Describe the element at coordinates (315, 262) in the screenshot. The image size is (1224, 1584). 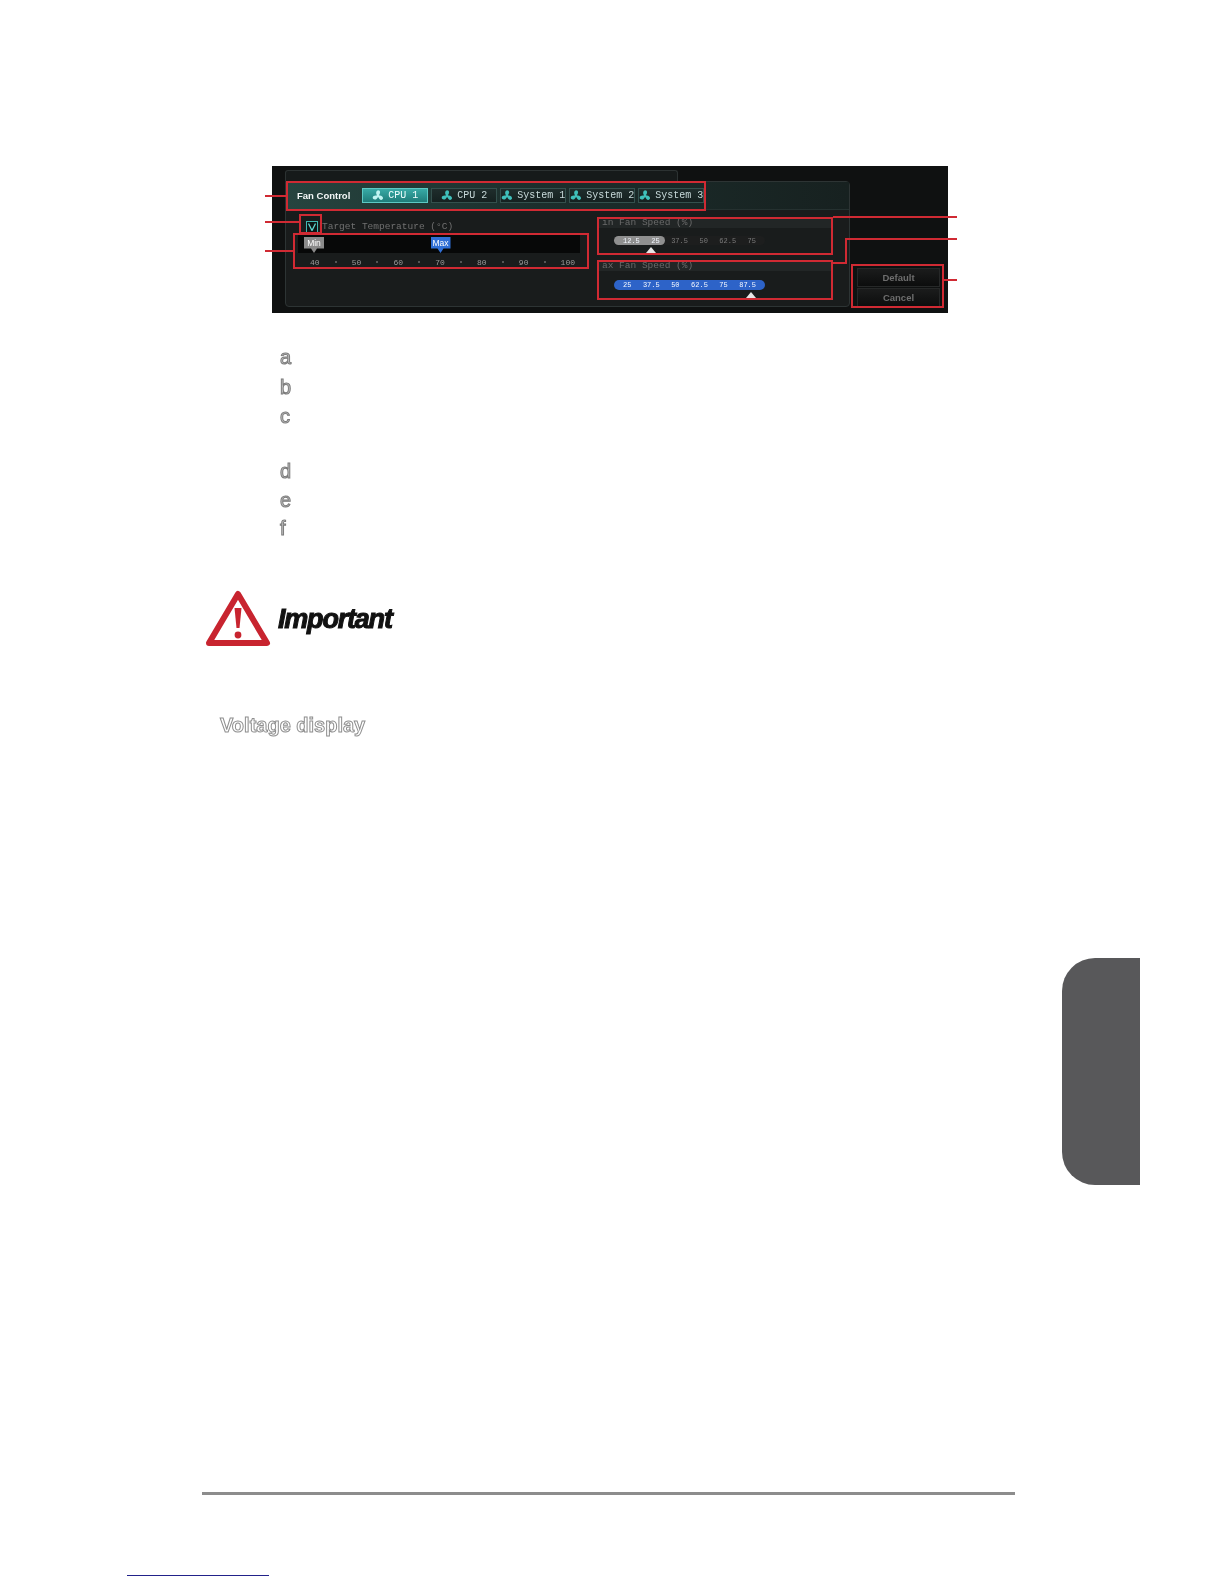
I see `tick-label: 40` at that location.